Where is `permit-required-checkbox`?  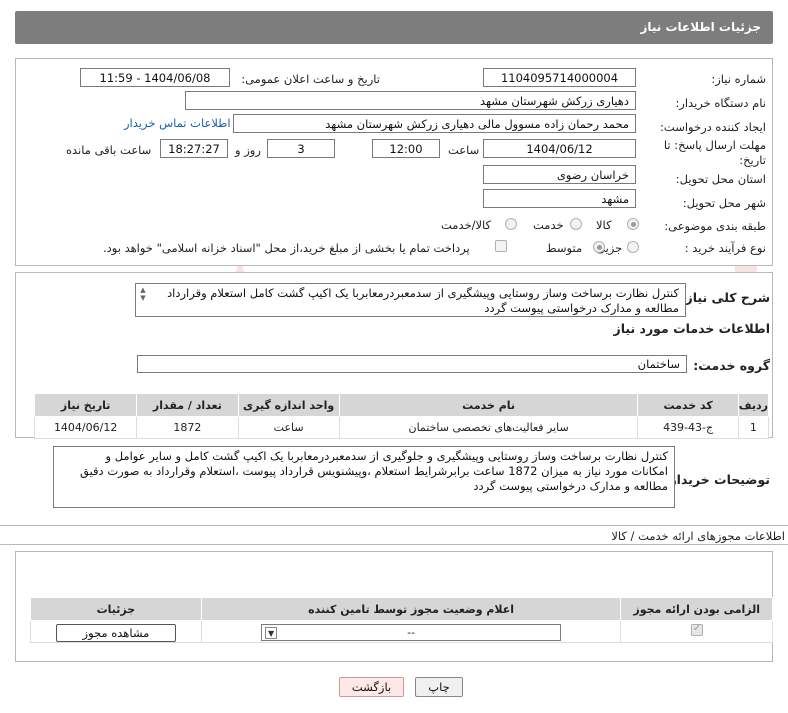 permit-required-checkbox is located at coordinates (696, 629).